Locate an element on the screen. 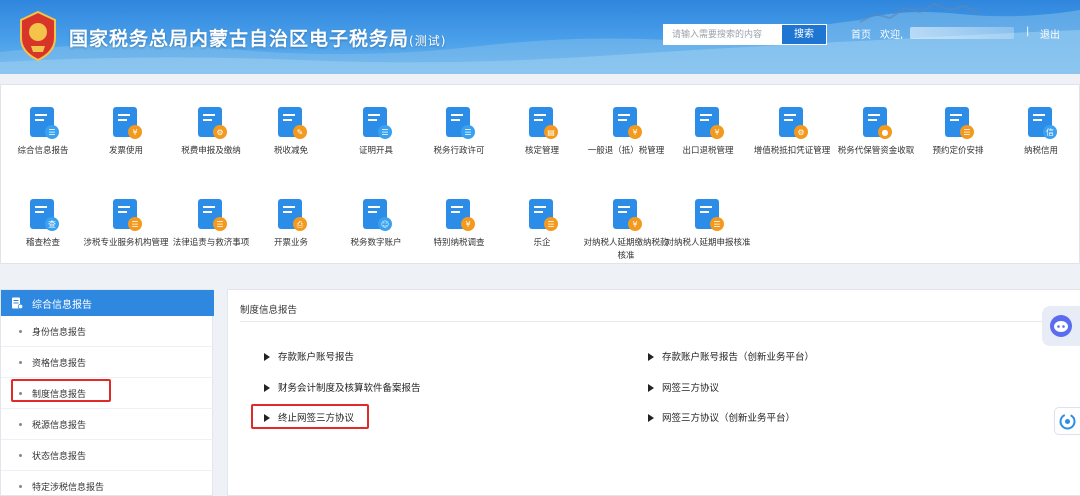  service-item: ☰ 证明开具 is located at coordinates (376, 131).